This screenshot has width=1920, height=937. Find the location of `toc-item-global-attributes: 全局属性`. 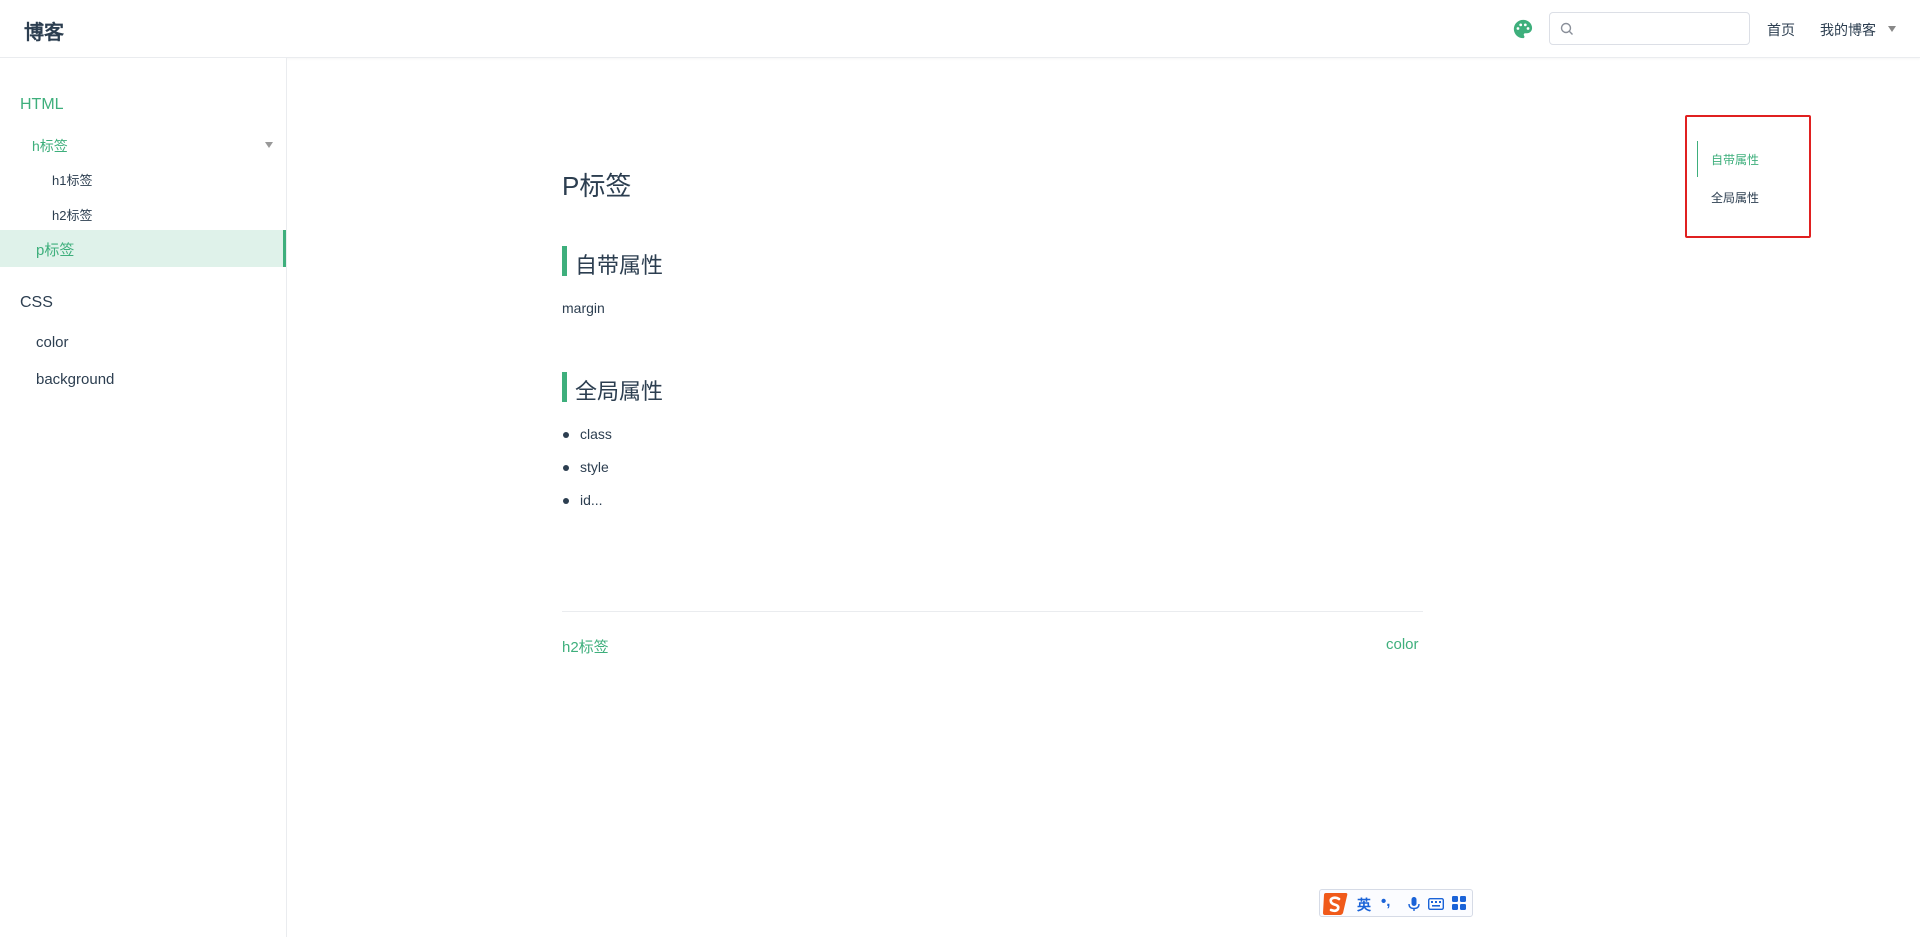

toc-item-global-attributes: 全局属性 is located at coordinates (1735, 197).